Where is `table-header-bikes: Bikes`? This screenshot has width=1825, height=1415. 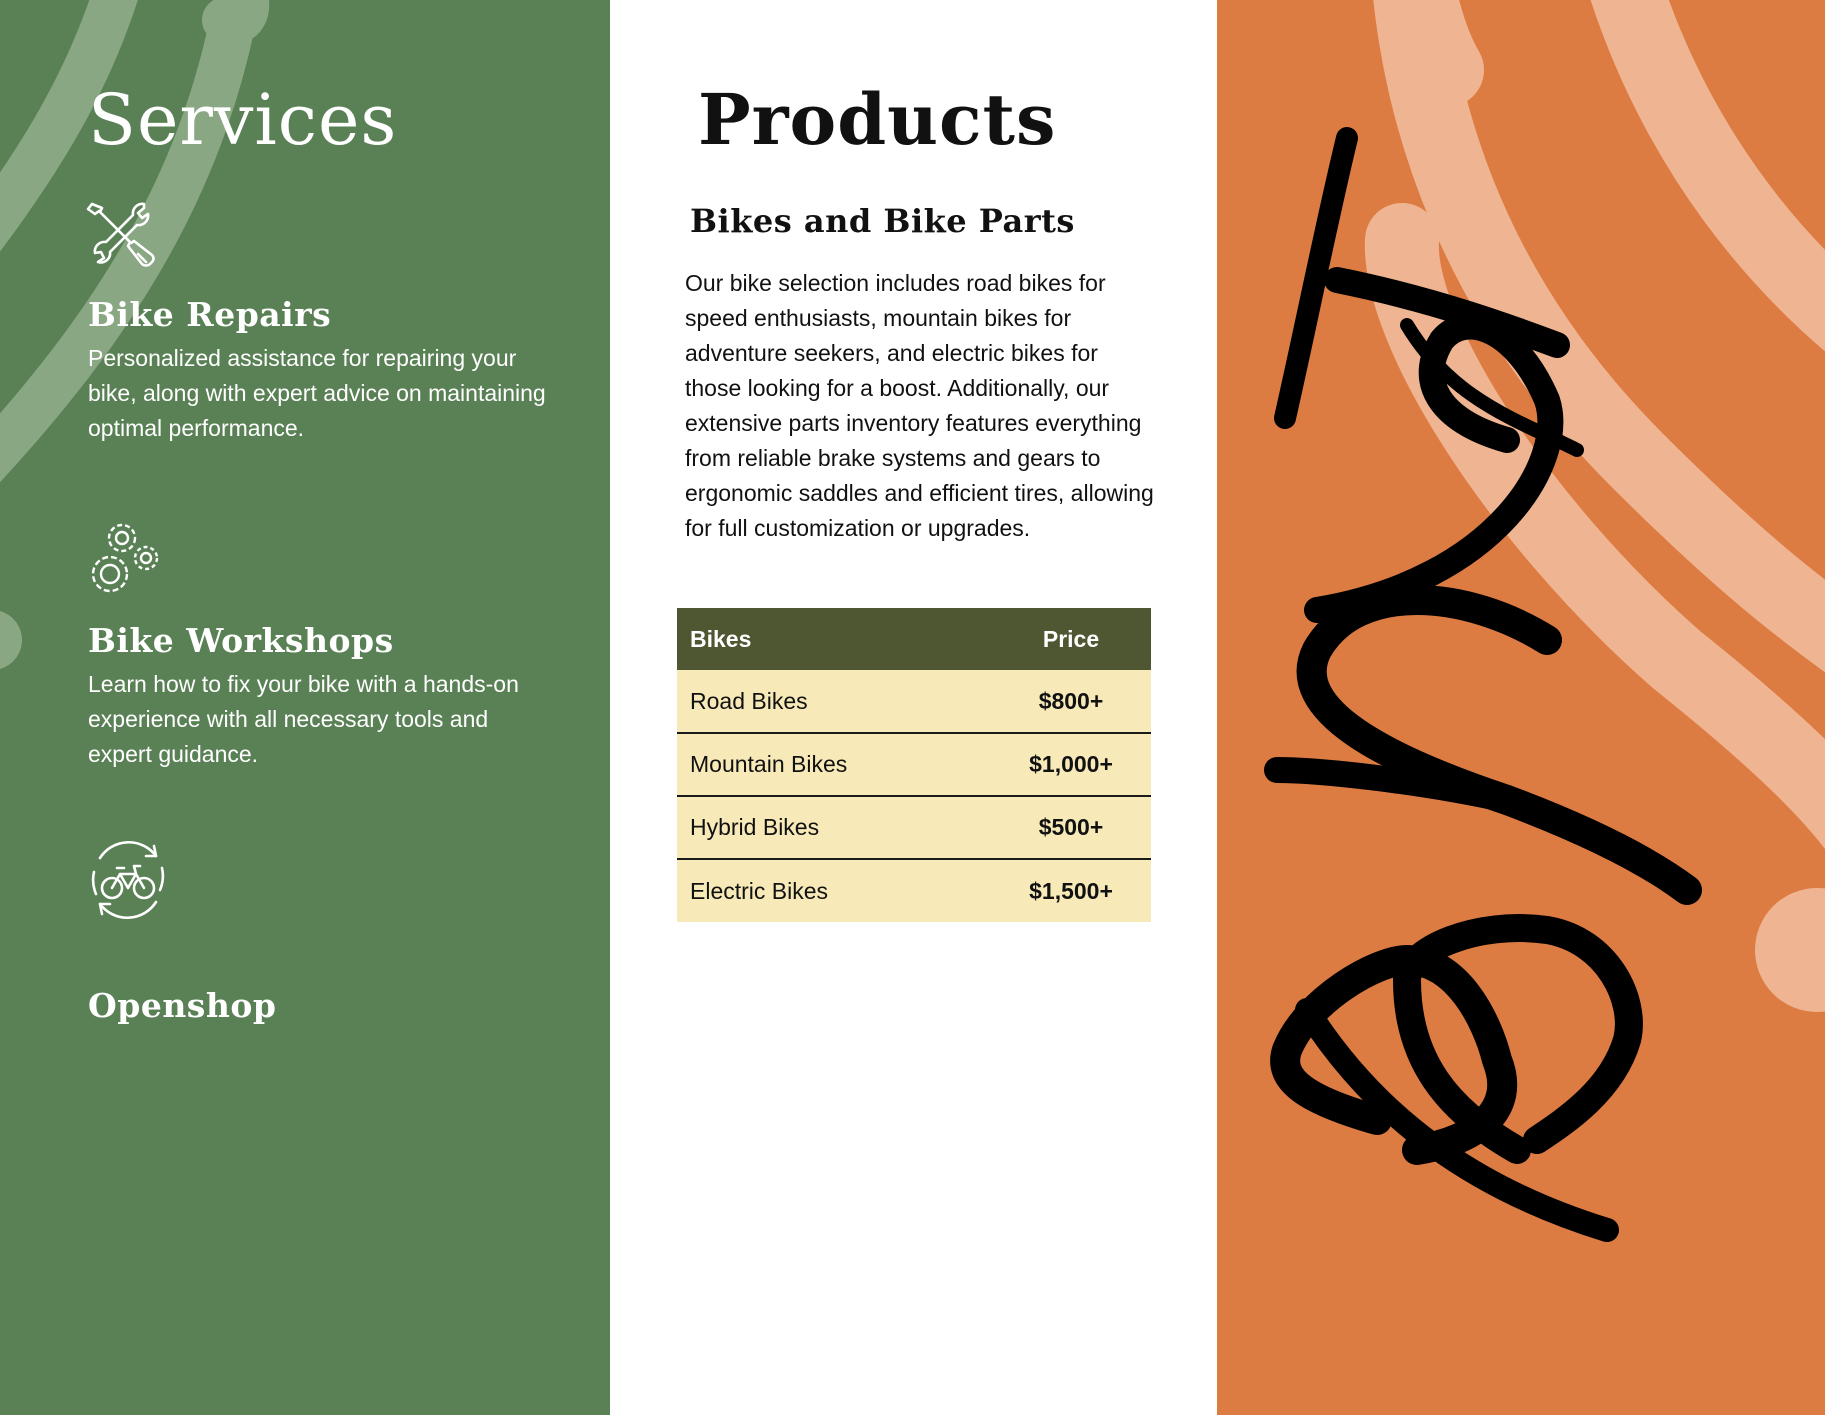
table-header-bikes: Bikes is located at coordinates (834, 639).